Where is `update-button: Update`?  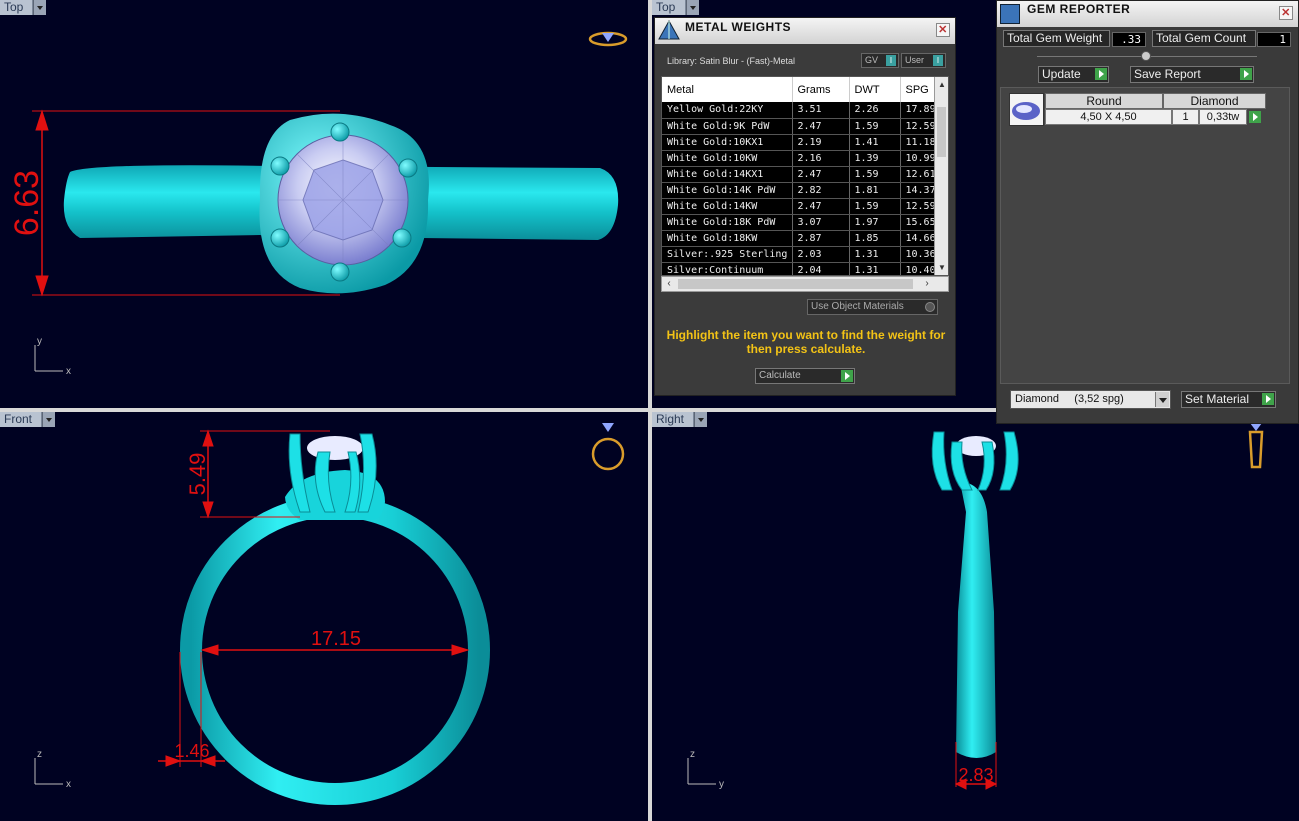
update-button: Update is located at coordinates (1073, 74).